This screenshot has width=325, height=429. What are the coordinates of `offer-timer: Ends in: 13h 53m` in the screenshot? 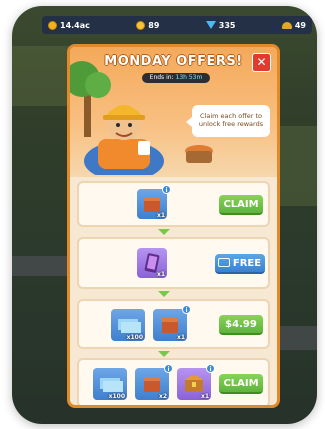 It's located at (176, 78).